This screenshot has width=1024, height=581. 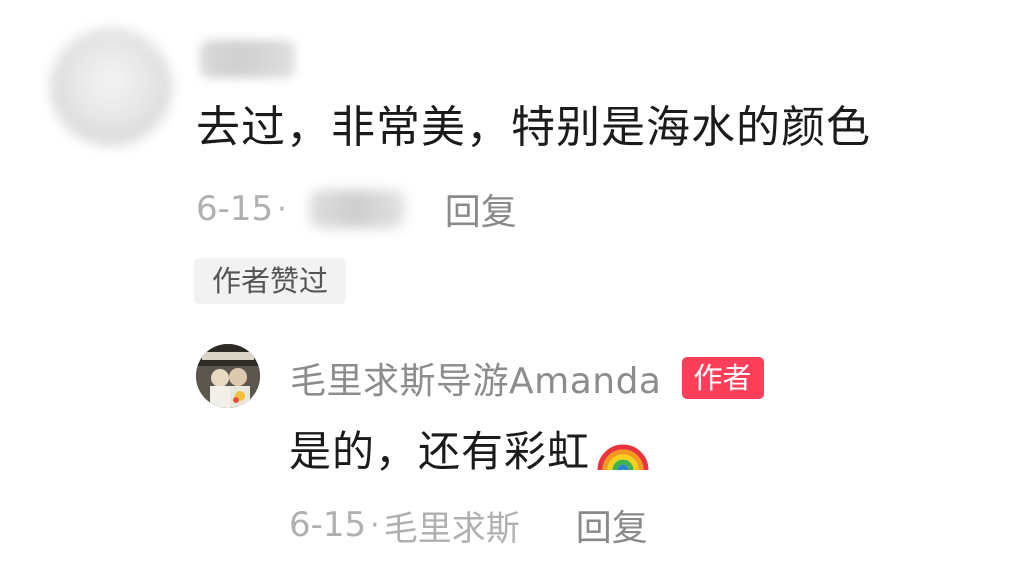 What do you see at coordinates (722, 378) in the screenshot?
I see `author-tag: 作者` at bounding box center [722, 378].